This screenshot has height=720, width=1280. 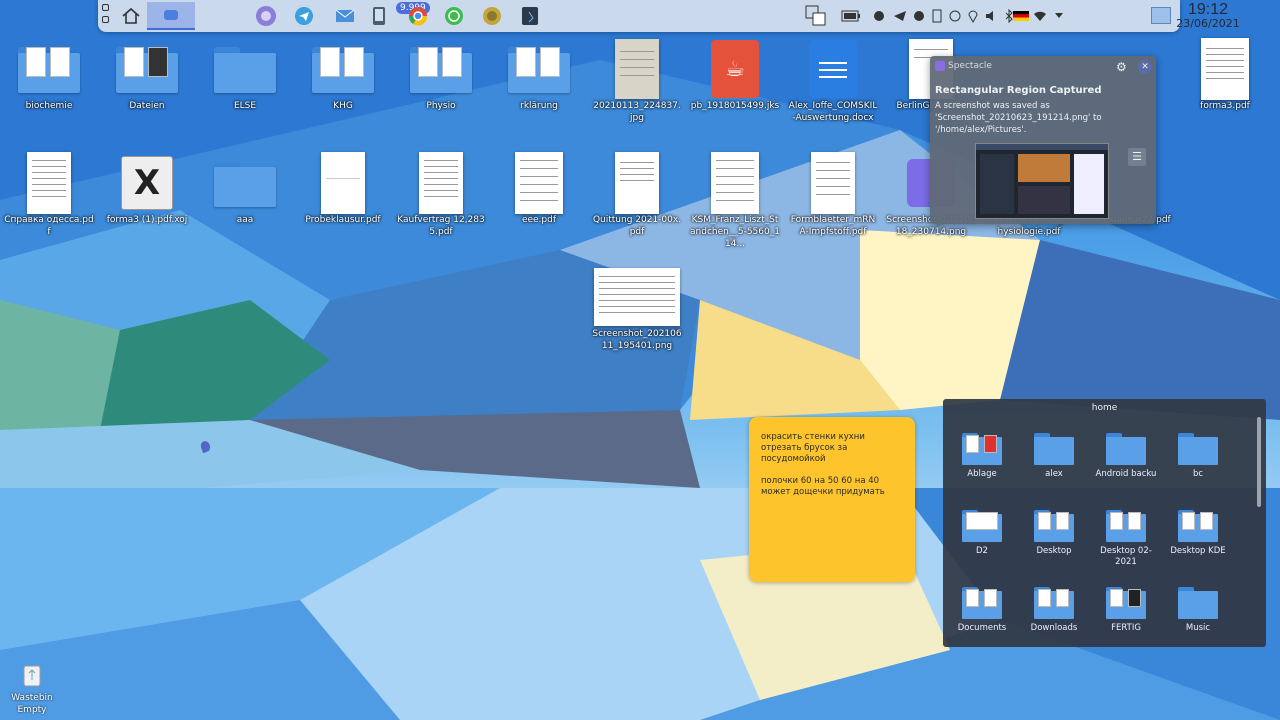 I want to click on desktop-item: Formblaetter_mRNA-Impfstoff.pdf, so click(x=833, y=195).